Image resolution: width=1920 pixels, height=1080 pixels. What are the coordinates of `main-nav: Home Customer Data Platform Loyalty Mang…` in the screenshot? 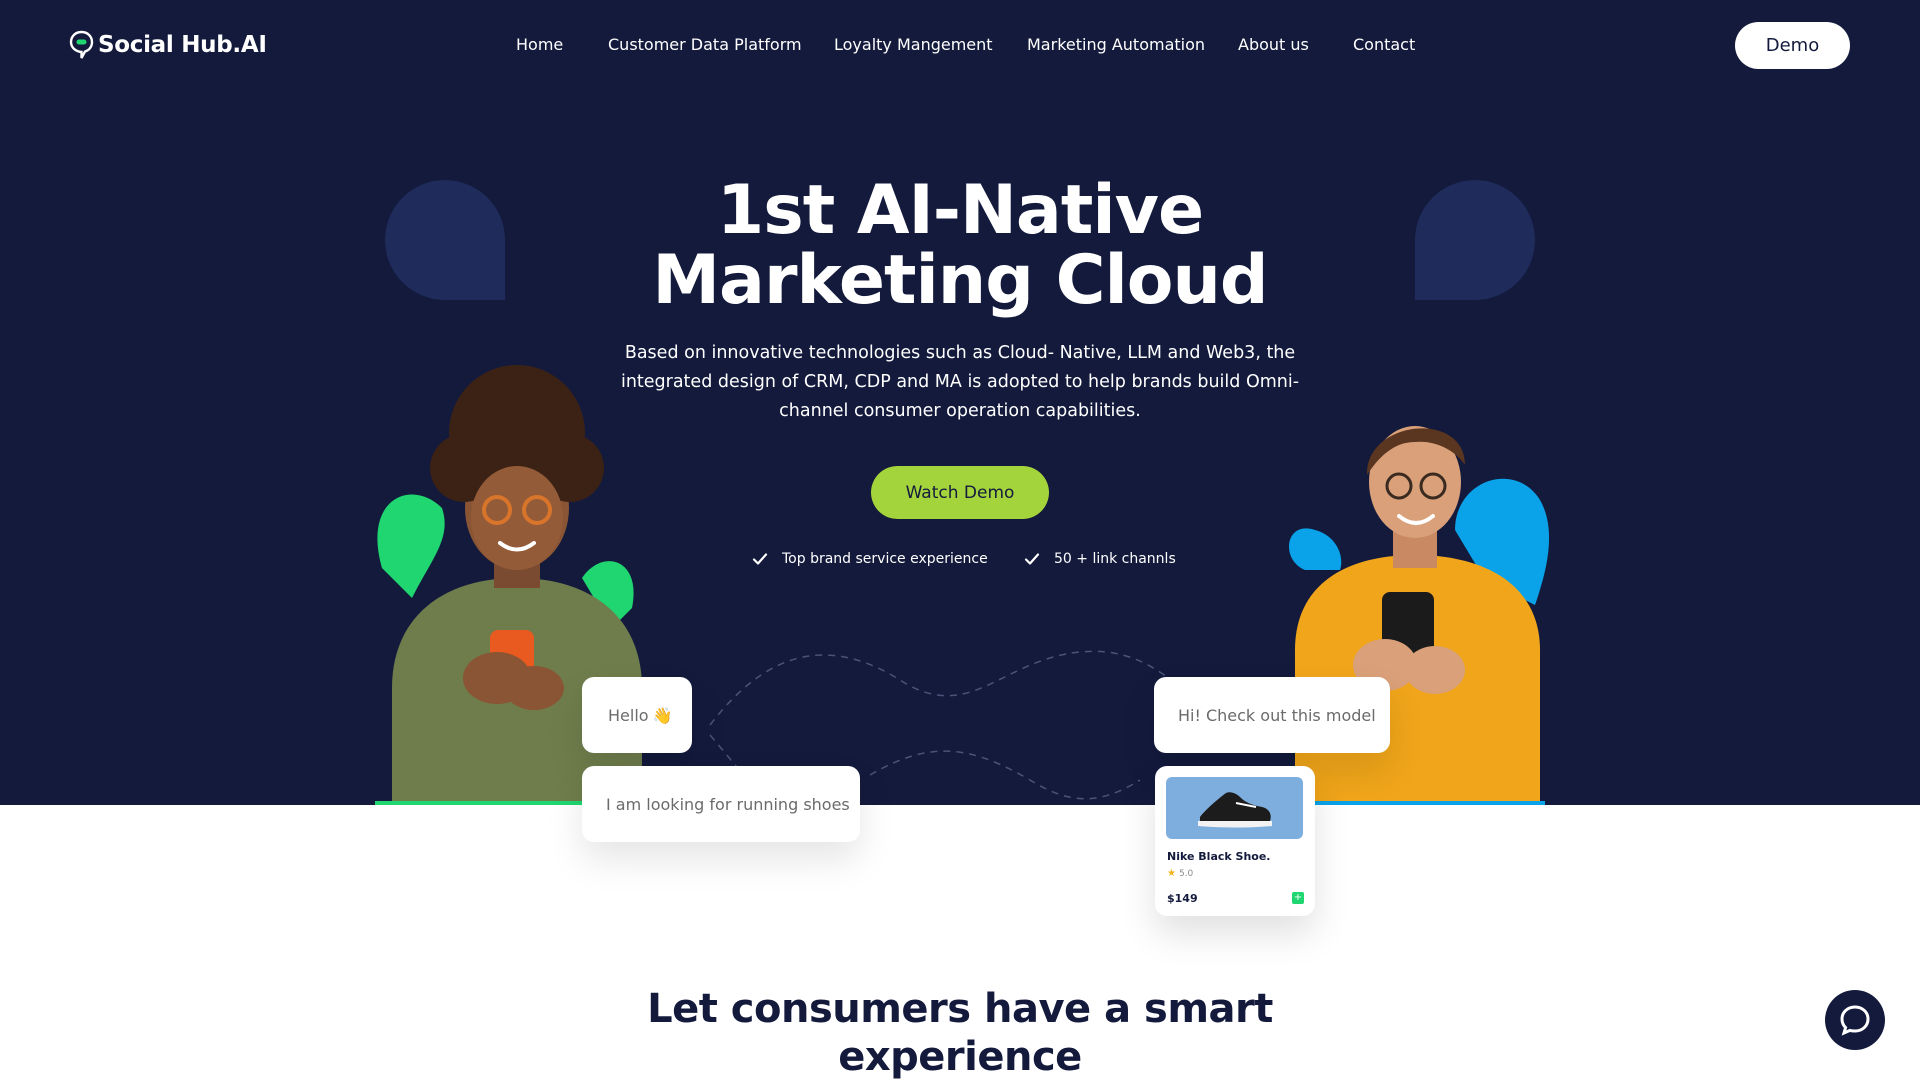 It's located at (960, 46).